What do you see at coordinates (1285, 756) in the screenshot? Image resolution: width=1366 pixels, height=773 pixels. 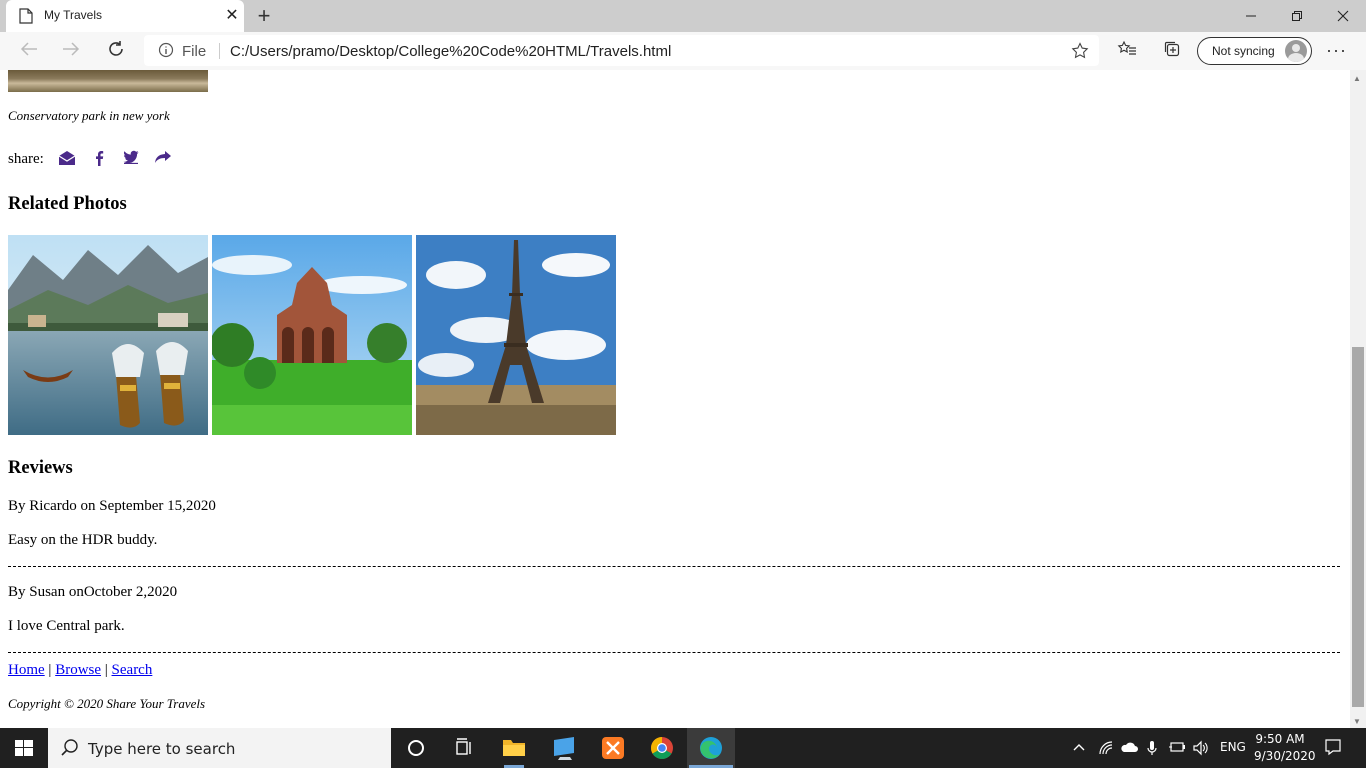 I see `clock-date: 9/30/2020` at bounding box center [1285, 756].